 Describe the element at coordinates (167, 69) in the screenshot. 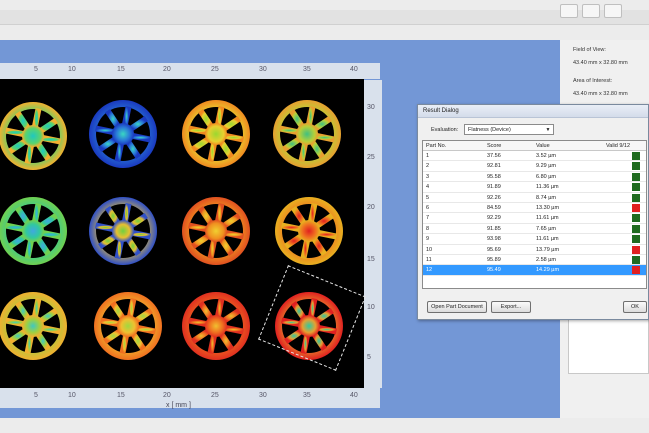

I see `x-tick-label-top: 20` at that location.